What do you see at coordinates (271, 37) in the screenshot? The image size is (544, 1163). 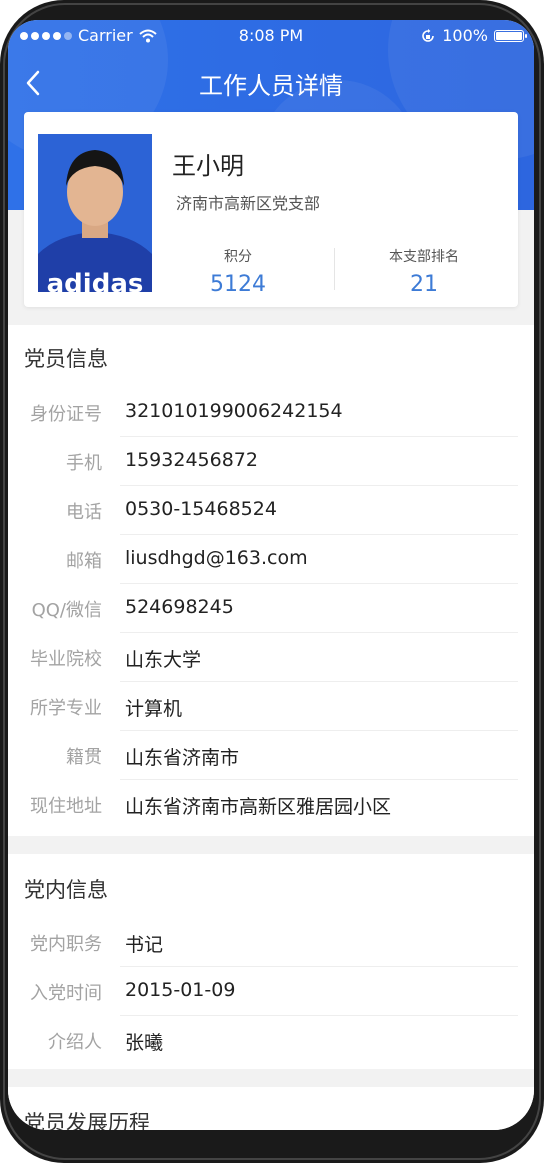 I see `status-bar: Carrier 8:08 PM 100%` at bounding box center [271, 37].